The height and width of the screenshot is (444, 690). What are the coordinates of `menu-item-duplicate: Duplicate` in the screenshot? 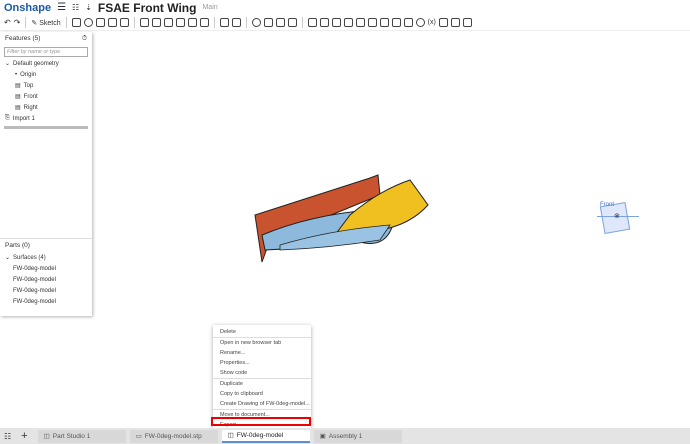 It's located at (262, 384).